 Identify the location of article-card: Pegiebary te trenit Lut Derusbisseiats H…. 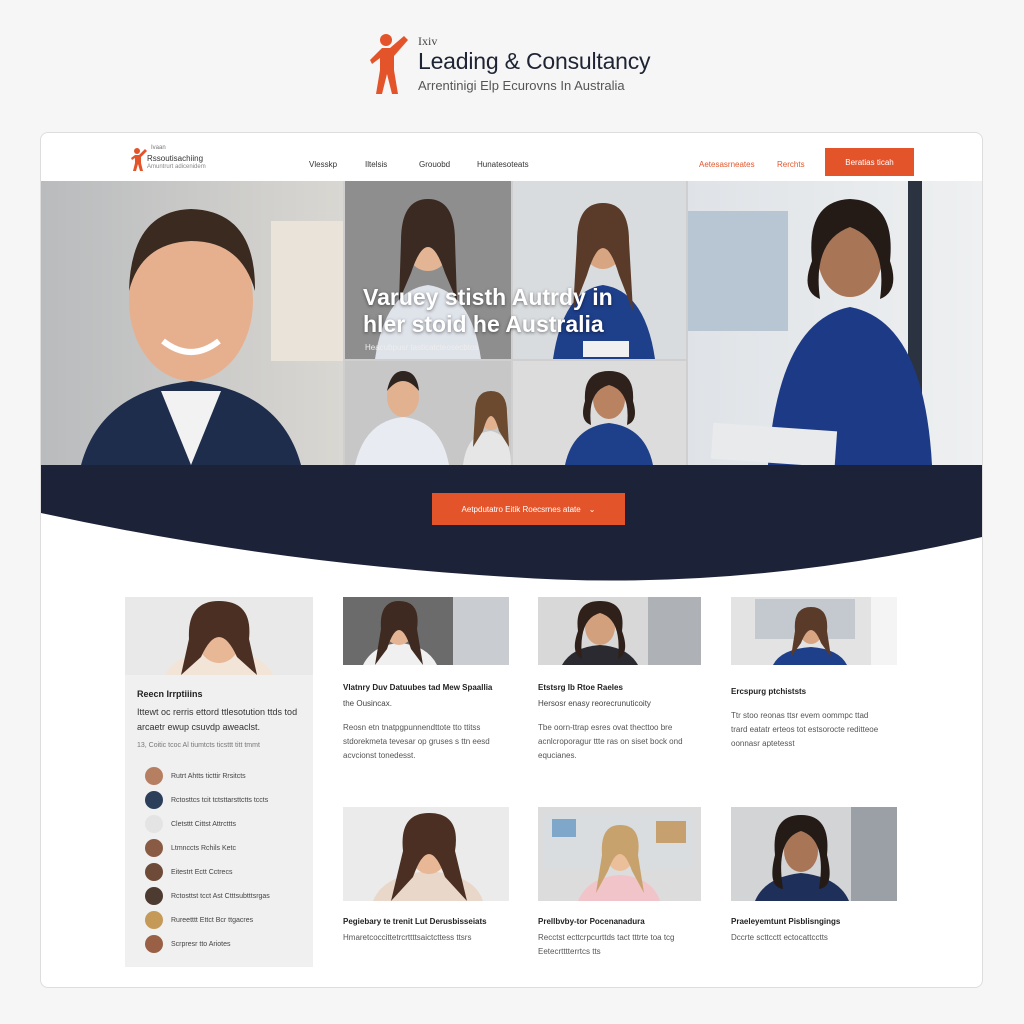
(433, 877).